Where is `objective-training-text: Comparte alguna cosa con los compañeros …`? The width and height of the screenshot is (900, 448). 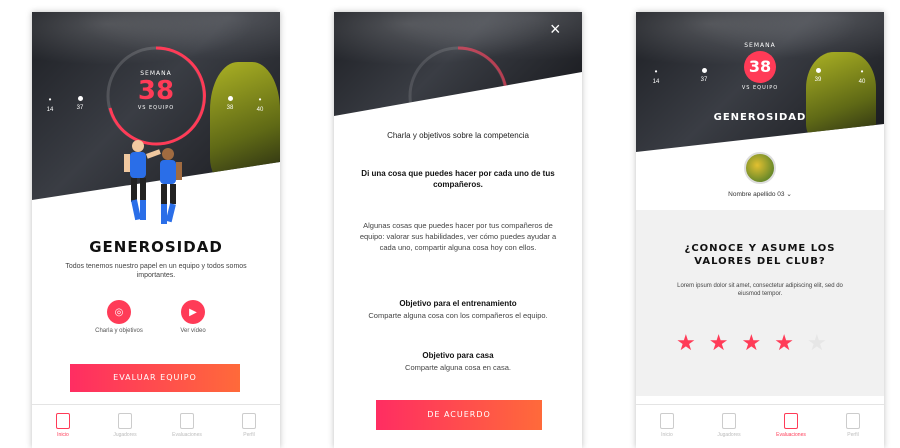
objective-training-text: Comparte alguna cosa con los compañeros … is located at coordinates (458, 315).